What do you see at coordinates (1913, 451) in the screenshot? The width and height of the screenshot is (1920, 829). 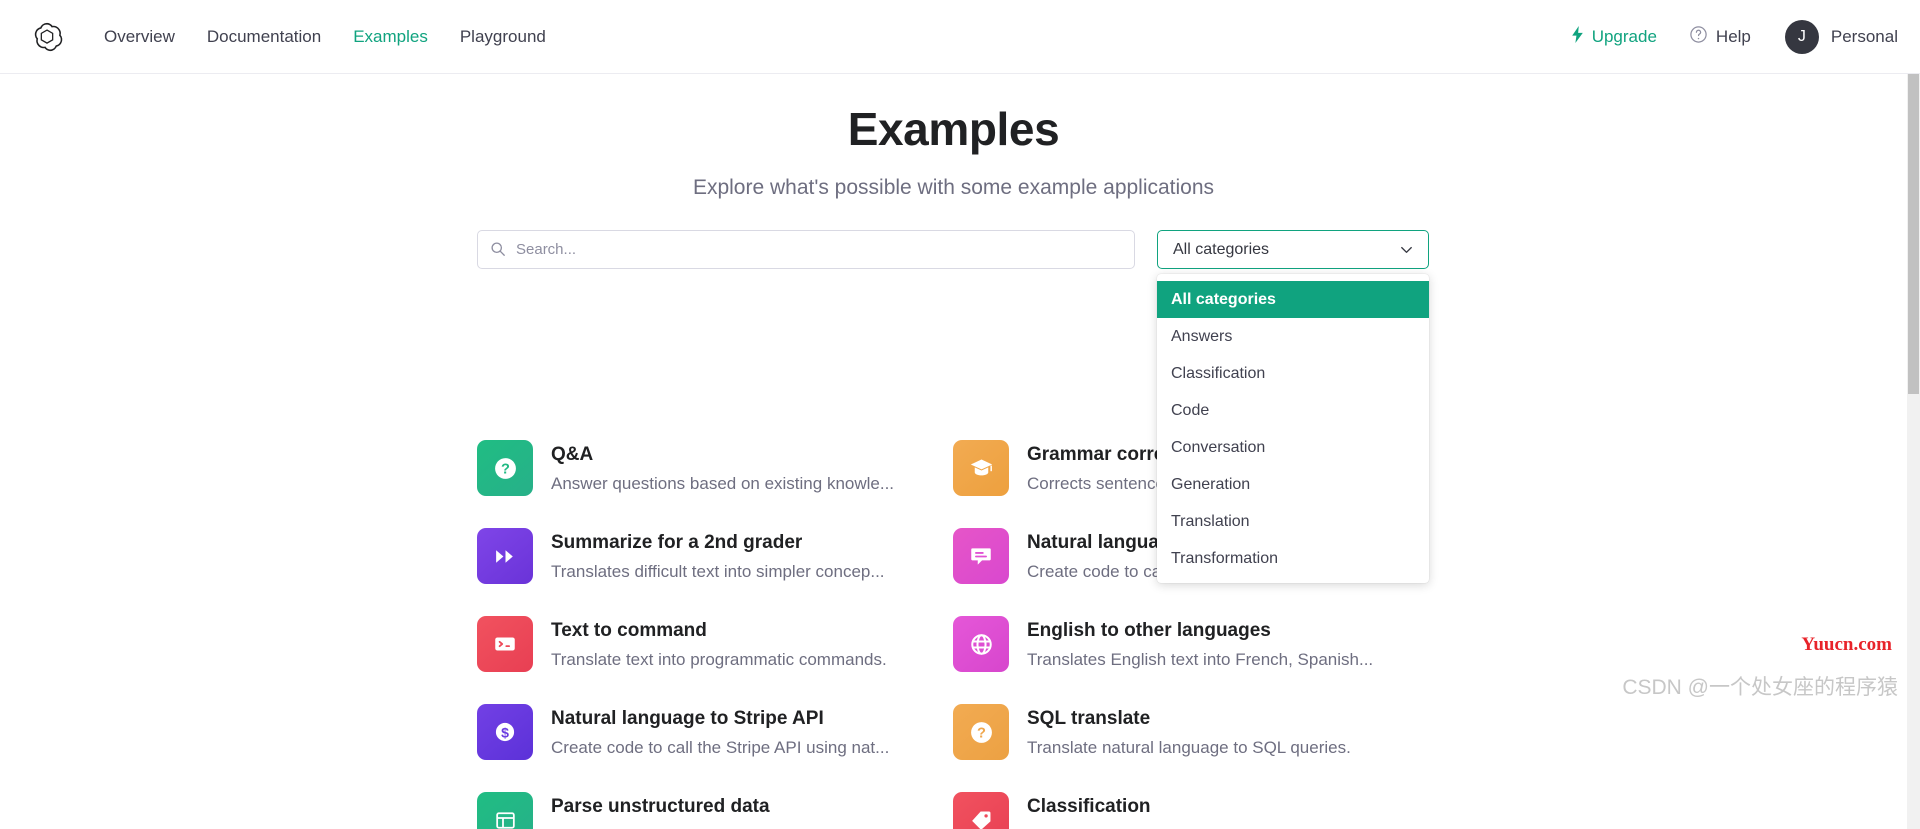 I see `vertical-scrollbar-track` at bounding box center [1913, 451].